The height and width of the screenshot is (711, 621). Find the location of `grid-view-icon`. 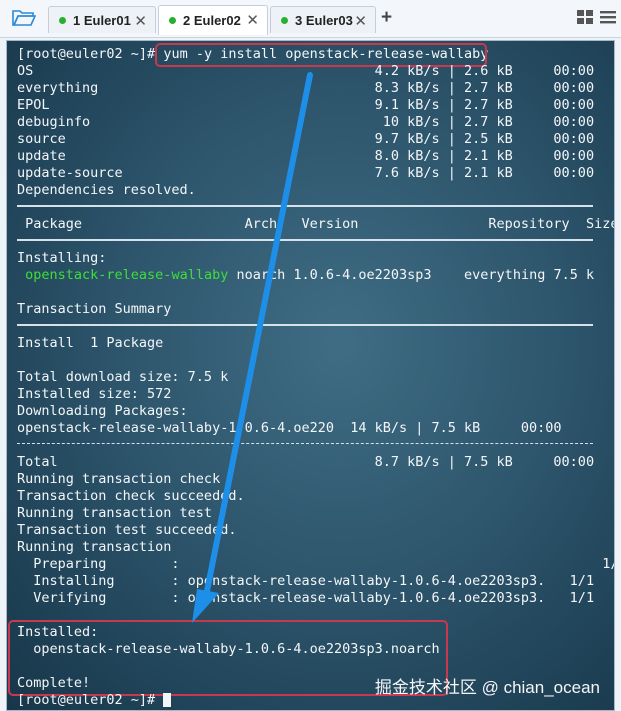

grid-view-icon is located at coordinates (585, 17).